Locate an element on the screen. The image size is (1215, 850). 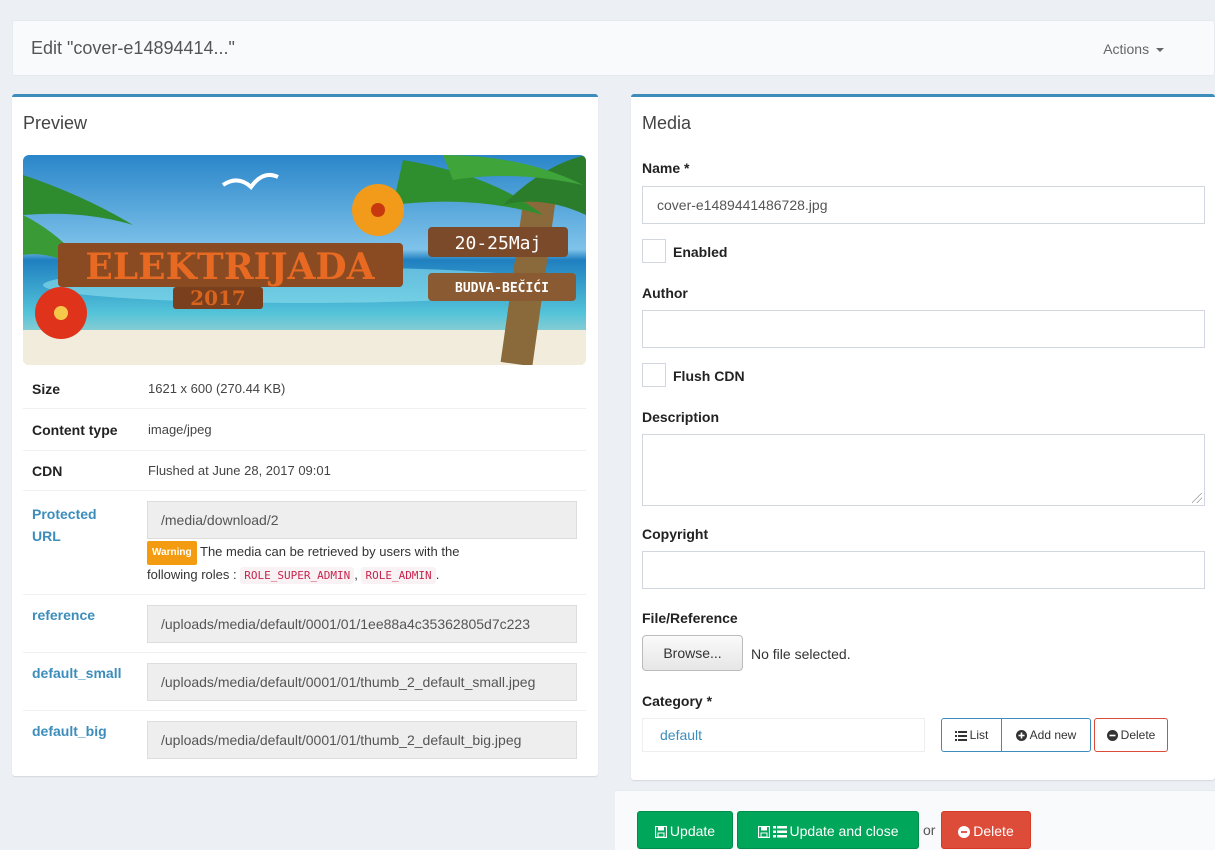
actions-label: Actions is located at coordinates (1126, 49).